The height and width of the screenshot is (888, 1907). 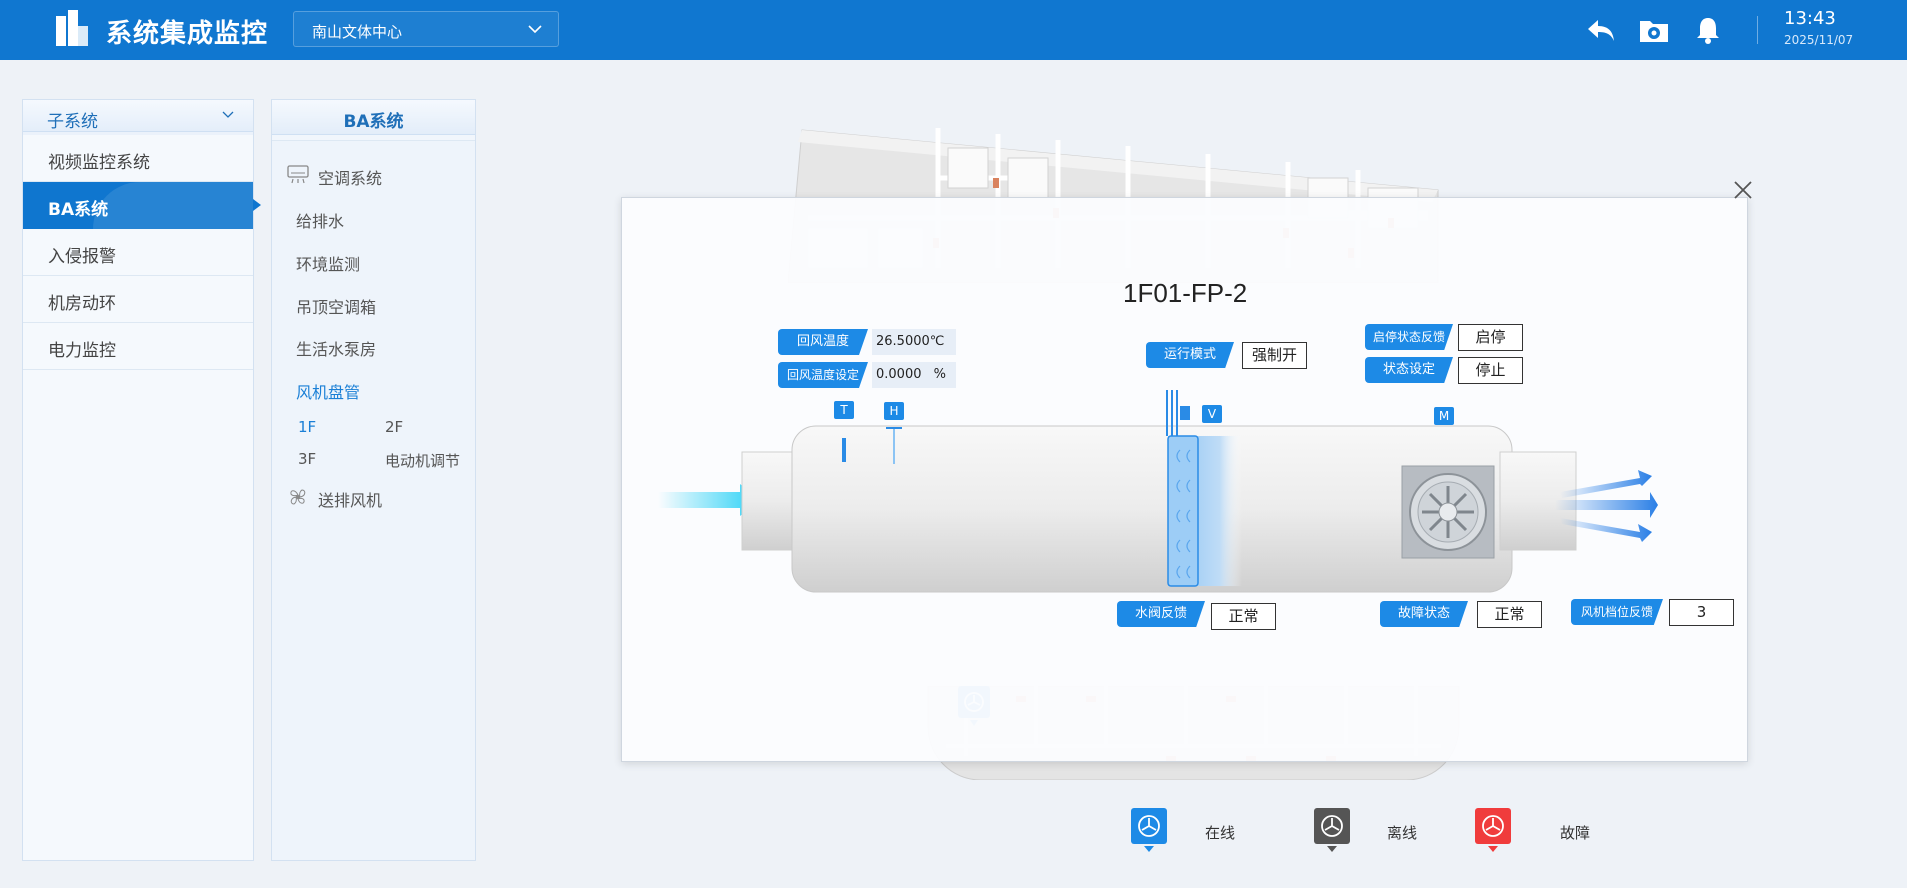 I want to click on sidebar-item-label: 视频监控系统, so click(x=99, y=163).